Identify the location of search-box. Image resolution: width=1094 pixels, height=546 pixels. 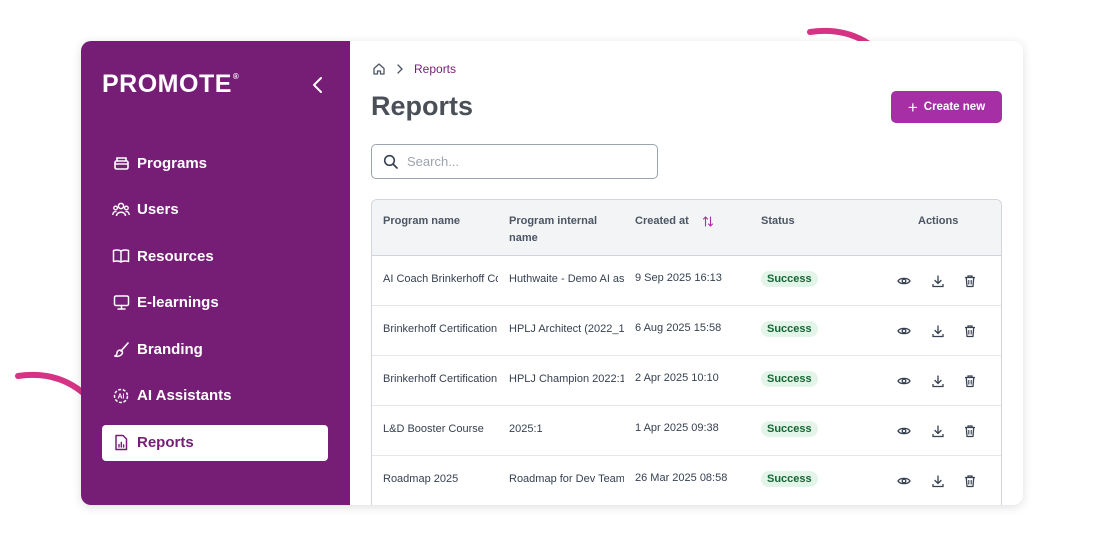
(514, 161).